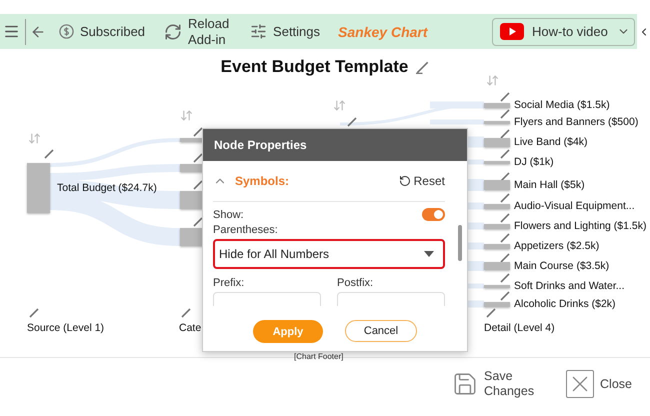 The height and width of the screenshot is (416, 650). What do you see at coordinates (562, 105) in the screenshot?
I see `node-label: Social Media ($1.5k)` at bounding box center [562, 105].